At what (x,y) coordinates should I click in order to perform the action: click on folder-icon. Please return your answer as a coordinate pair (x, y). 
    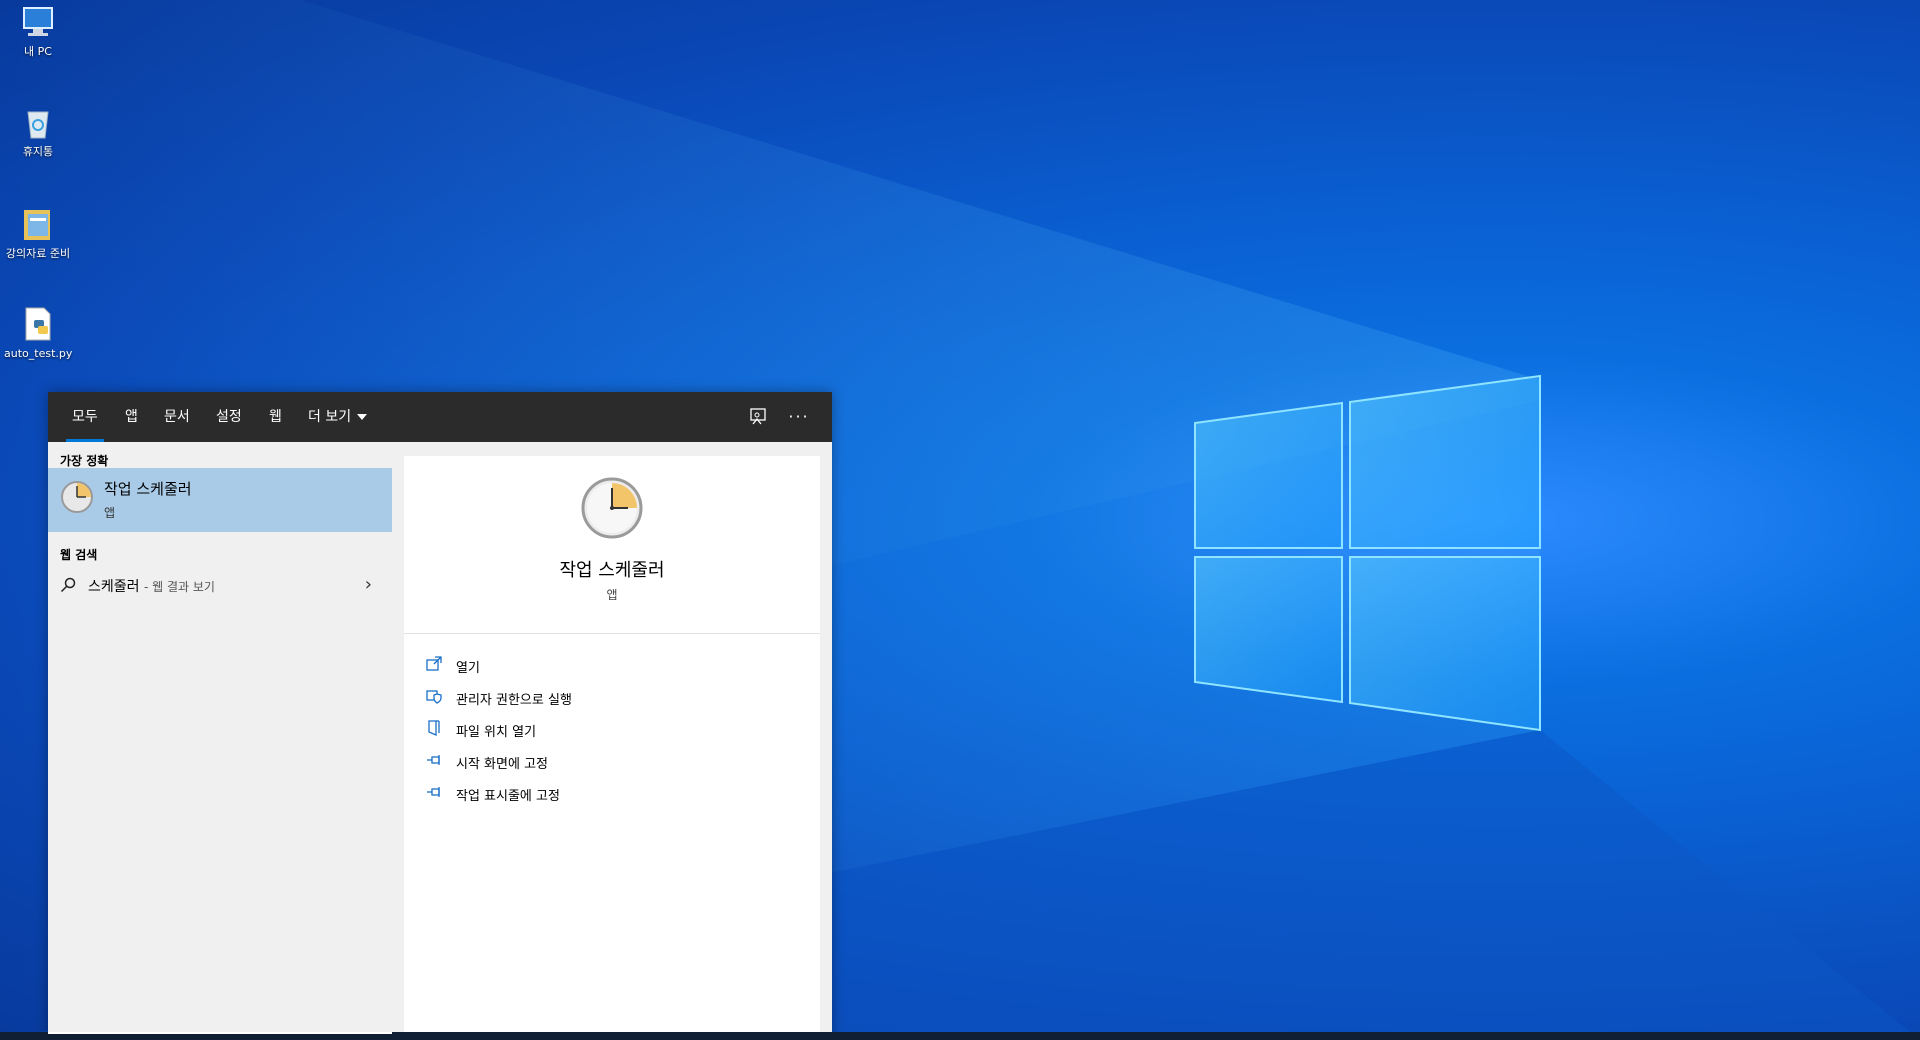
    Looking at the image, I should click on (38, 224).